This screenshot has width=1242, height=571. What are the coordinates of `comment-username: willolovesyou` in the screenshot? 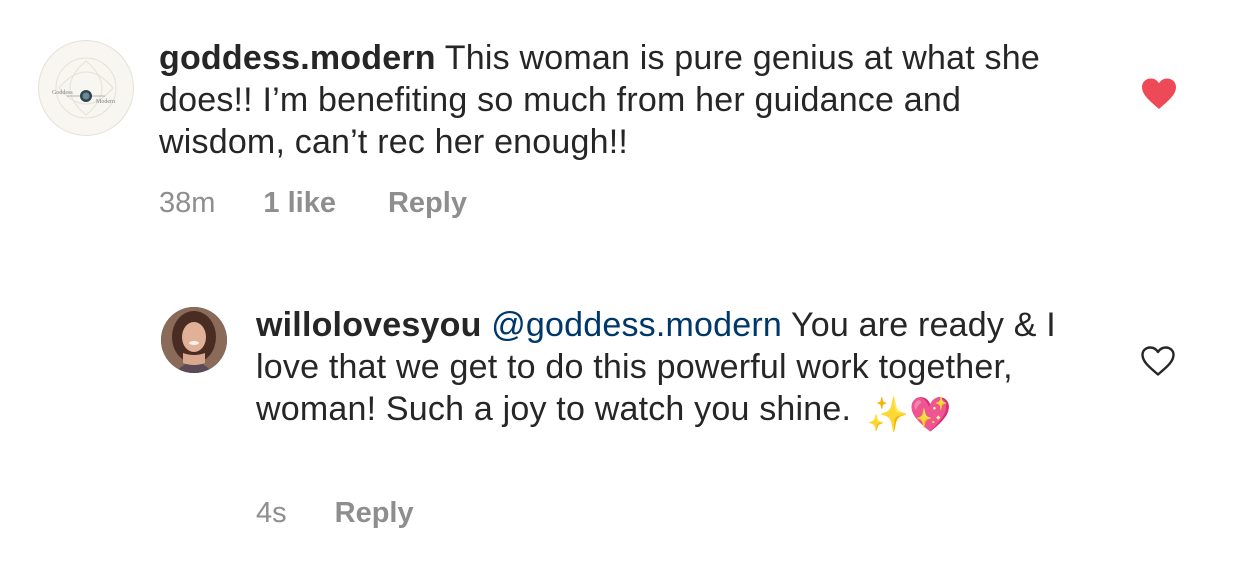 It's located at (369, 325).